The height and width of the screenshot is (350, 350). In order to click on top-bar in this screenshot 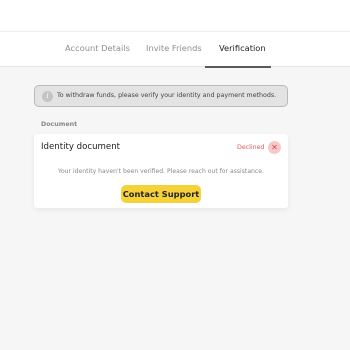, I will do `click(175, 15)`.